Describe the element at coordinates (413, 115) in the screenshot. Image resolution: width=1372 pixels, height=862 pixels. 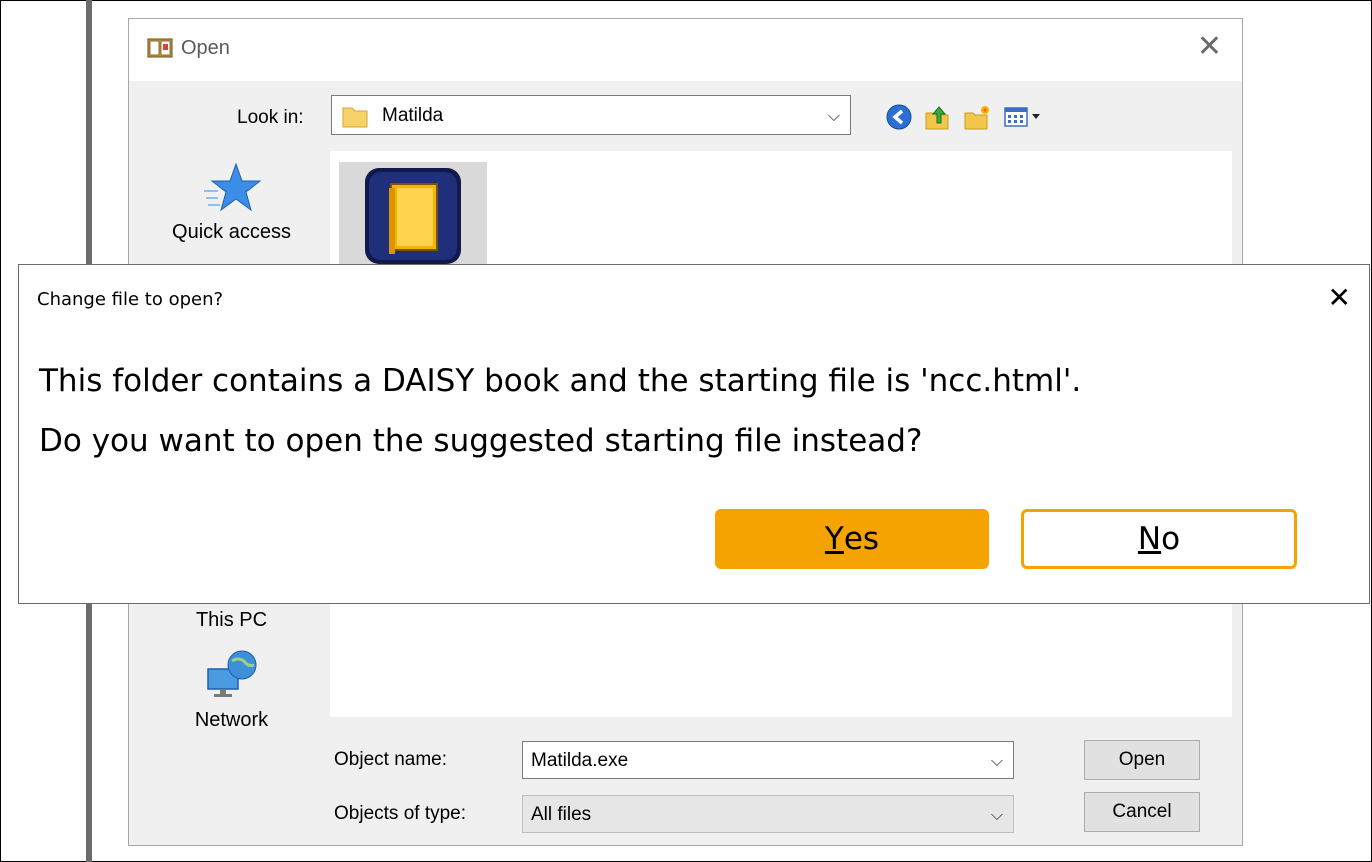
I see `look-in-value: Matilda` at that location.